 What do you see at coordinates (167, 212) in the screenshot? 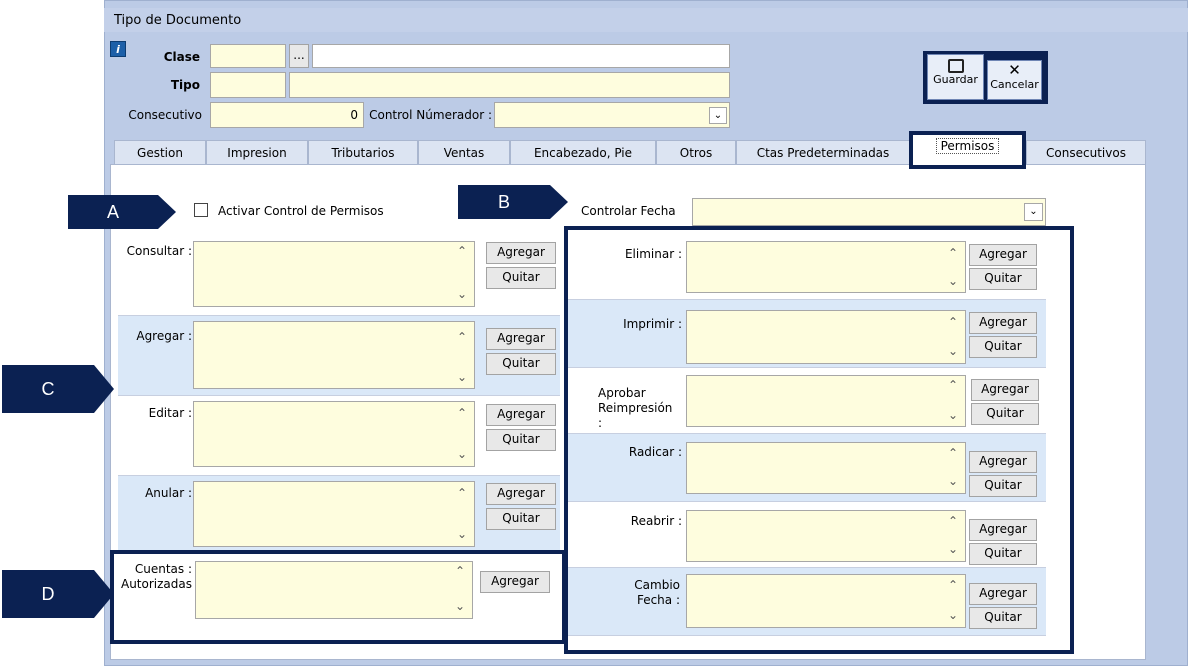
I see `annotation-a-arrow` at bounding box center [167, 212].